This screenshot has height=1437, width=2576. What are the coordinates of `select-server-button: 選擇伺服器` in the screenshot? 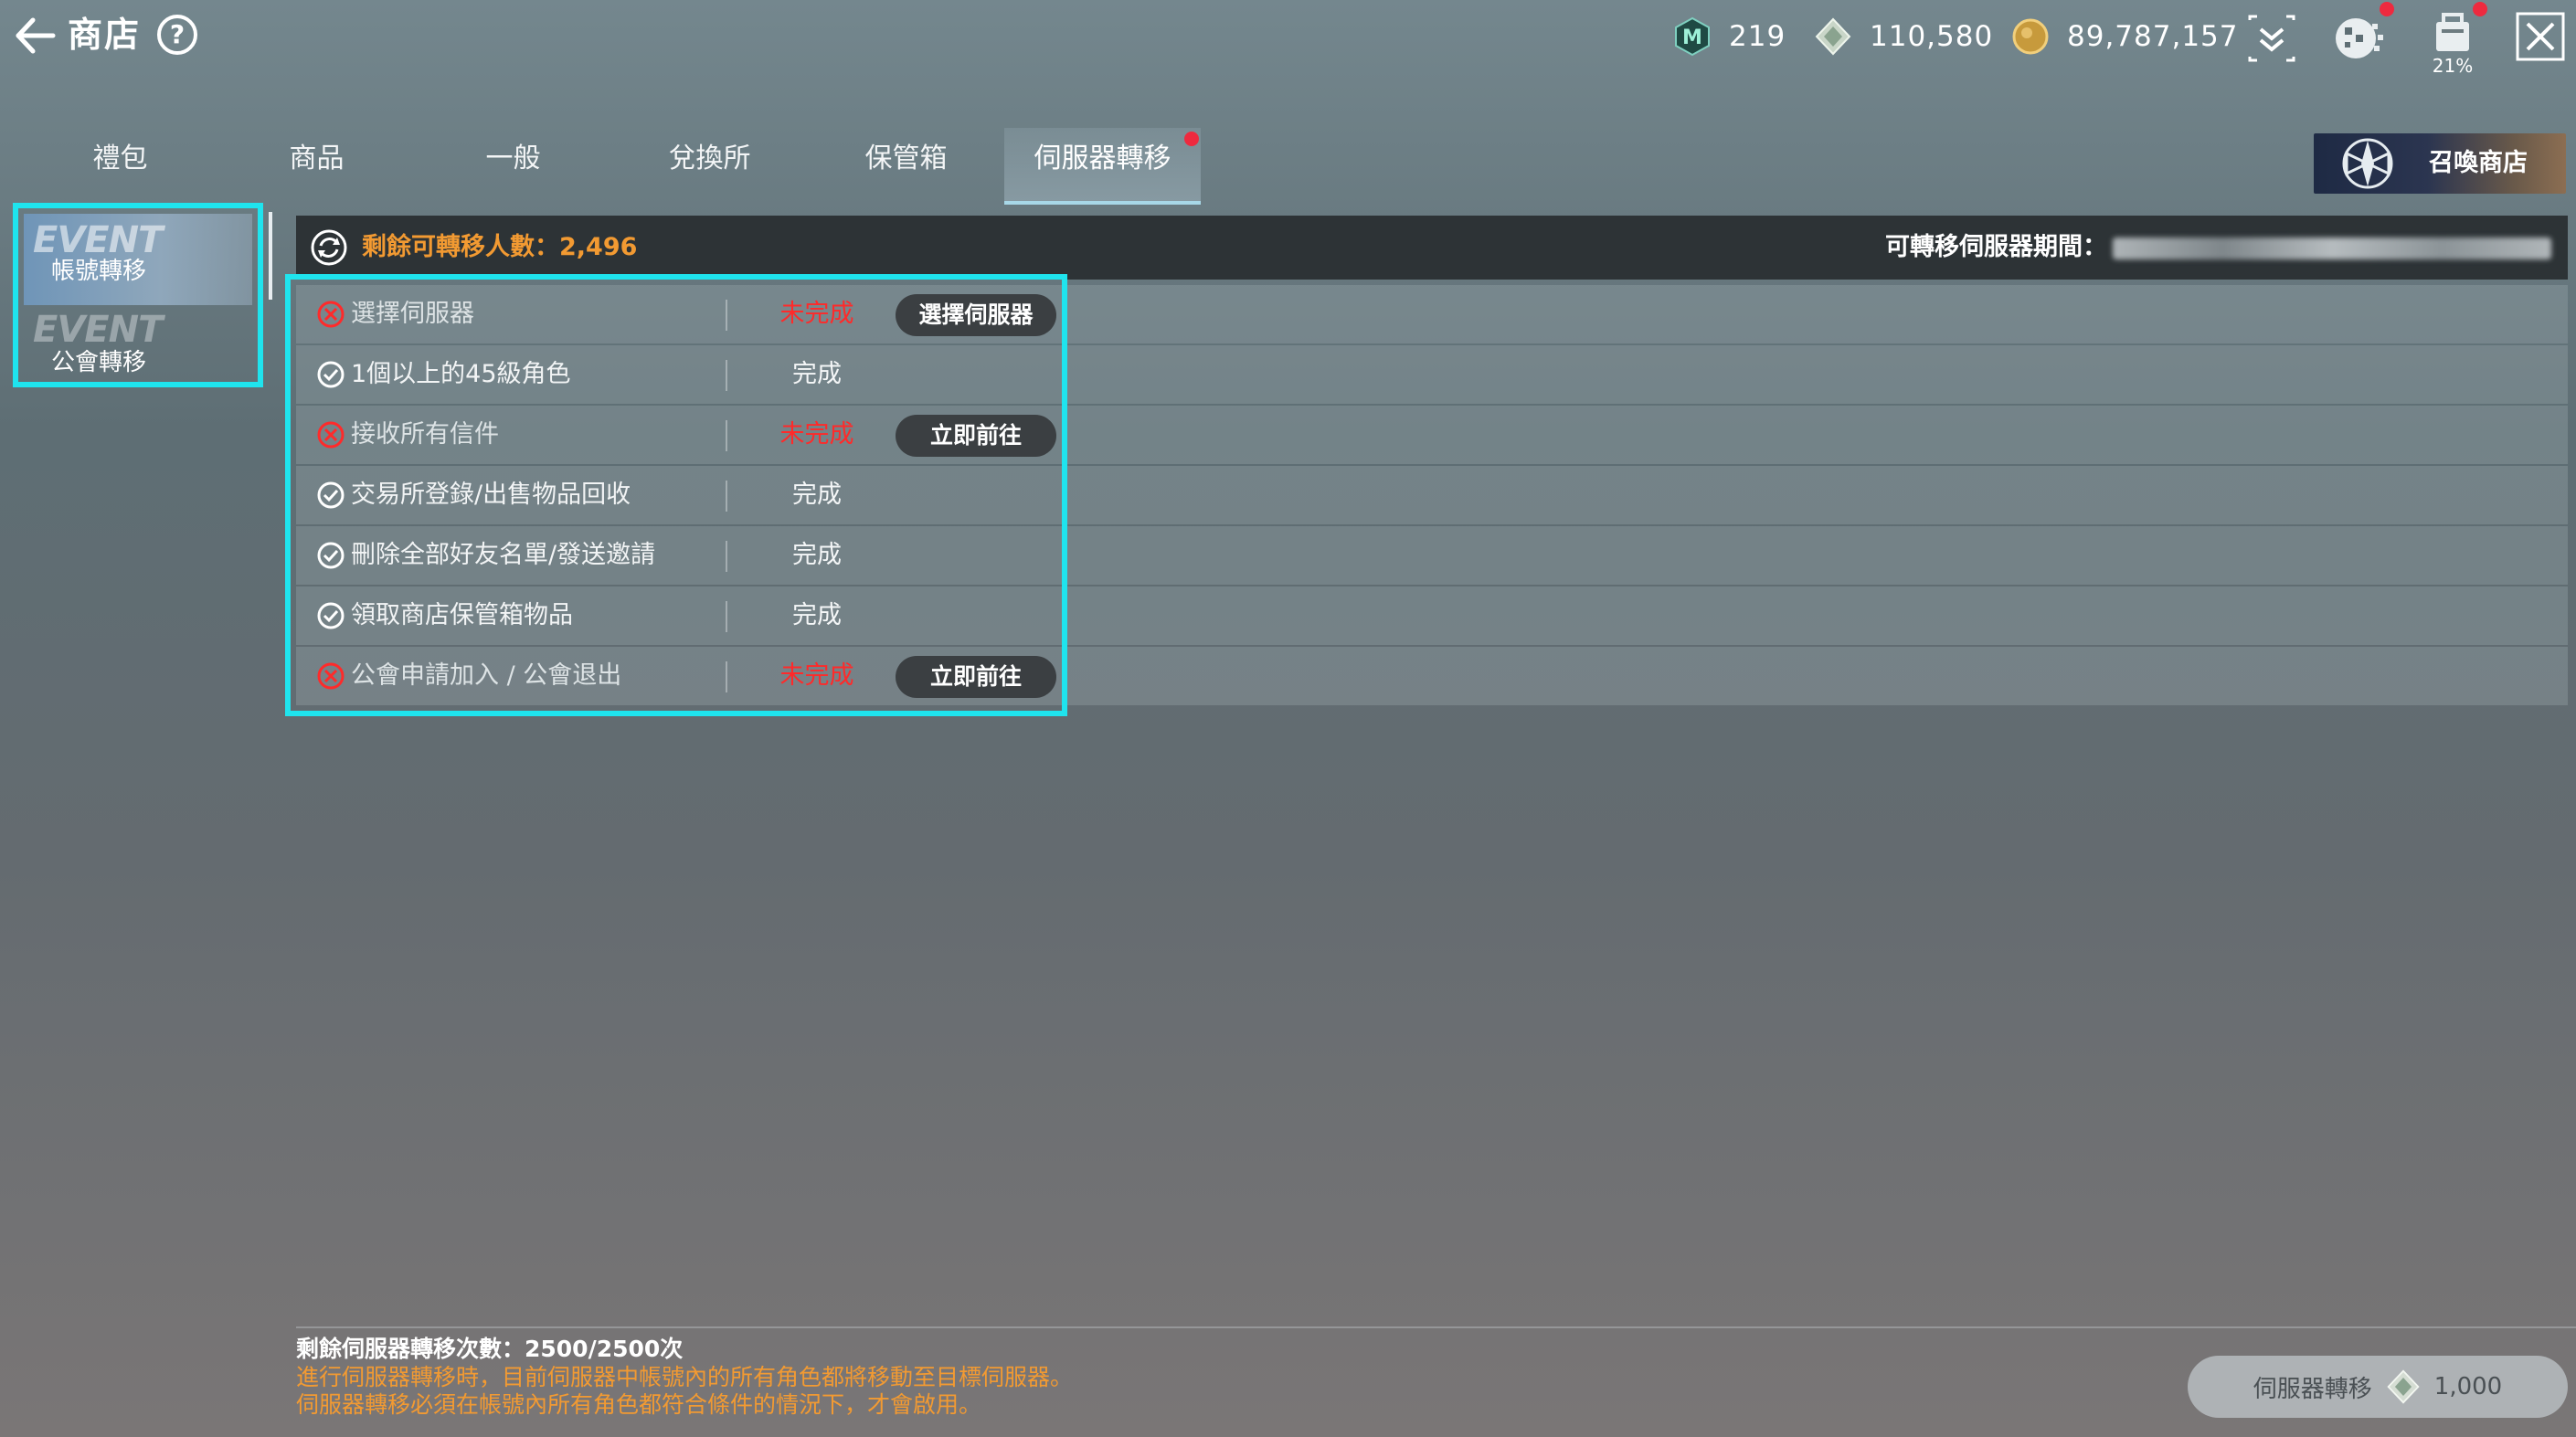 It's located at (976, 315).